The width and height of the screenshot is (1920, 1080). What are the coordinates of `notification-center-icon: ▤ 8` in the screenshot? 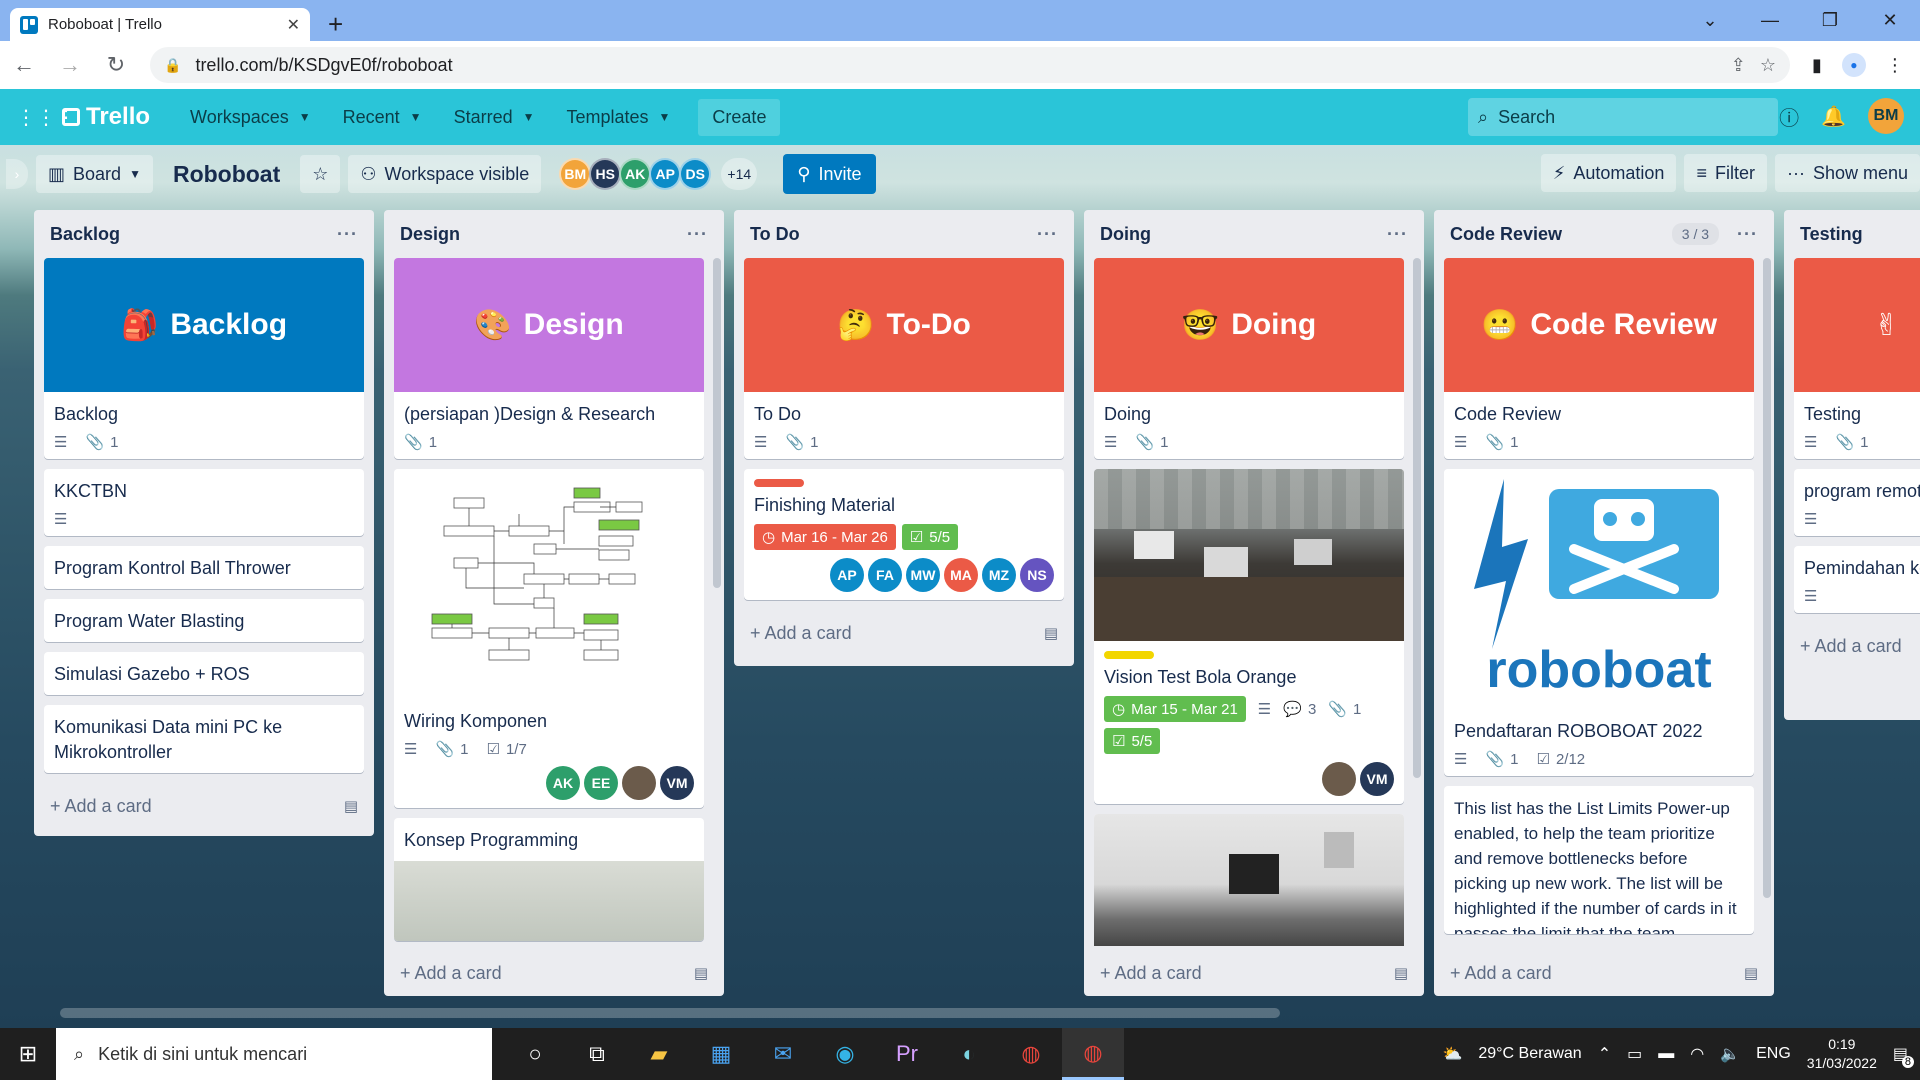 It's located at (1903, 1056).